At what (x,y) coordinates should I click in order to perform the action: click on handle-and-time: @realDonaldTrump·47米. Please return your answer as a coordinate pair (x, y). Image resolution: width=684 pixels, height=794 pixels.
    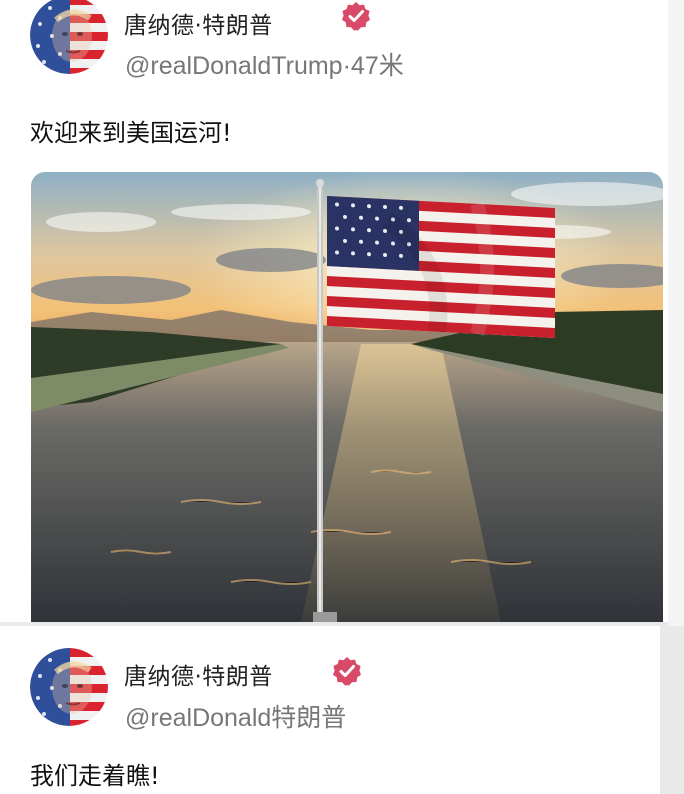
    Looking at the image, I should click on (264, 64).